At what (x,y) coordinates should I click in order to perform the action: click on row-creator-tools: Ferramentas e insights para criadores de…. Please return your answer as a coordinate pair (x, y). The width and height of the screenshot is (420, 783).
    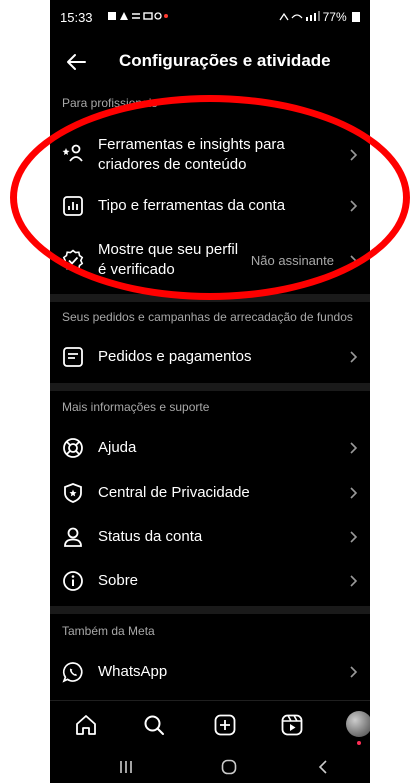
    Looking at the image, I should click on (210, 155).